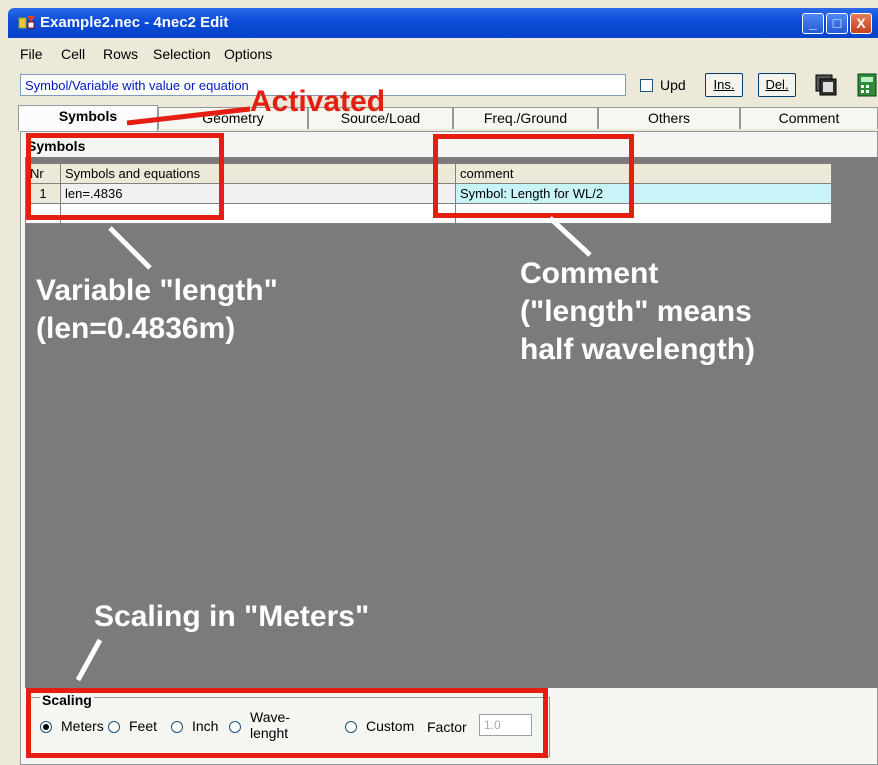  What do you see at coordinates (157, 309) in the screenshot?
I see `annotation-variable: Variable "length" (len=0.4836m)` at bounding box center [157, 309].